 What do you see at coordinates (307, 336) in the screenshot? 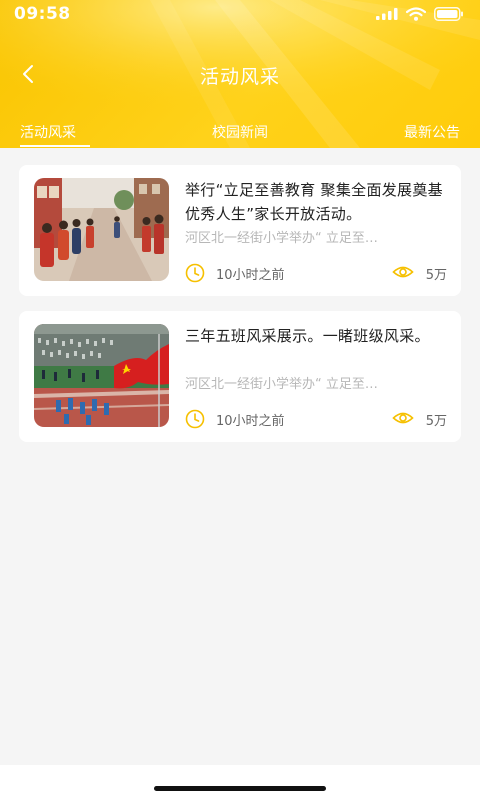
I see `article-title: 三年五班风采展示。一睹班级风采。` at bounding box center [307, 336].